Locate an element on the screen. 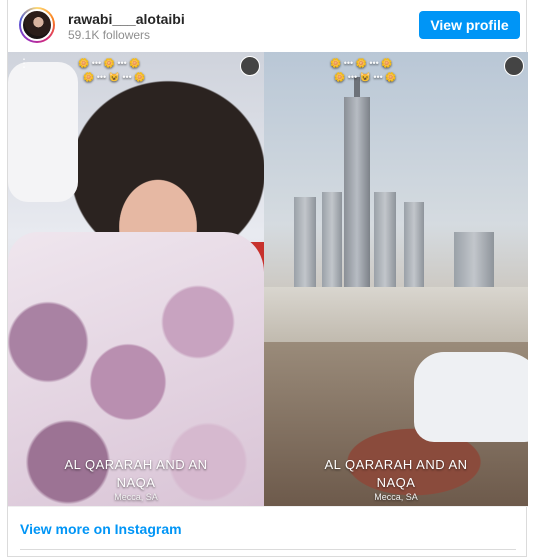 This screenshot has width=540, height=558. view-profile-button: View profile is located at coordinates (469, 25).